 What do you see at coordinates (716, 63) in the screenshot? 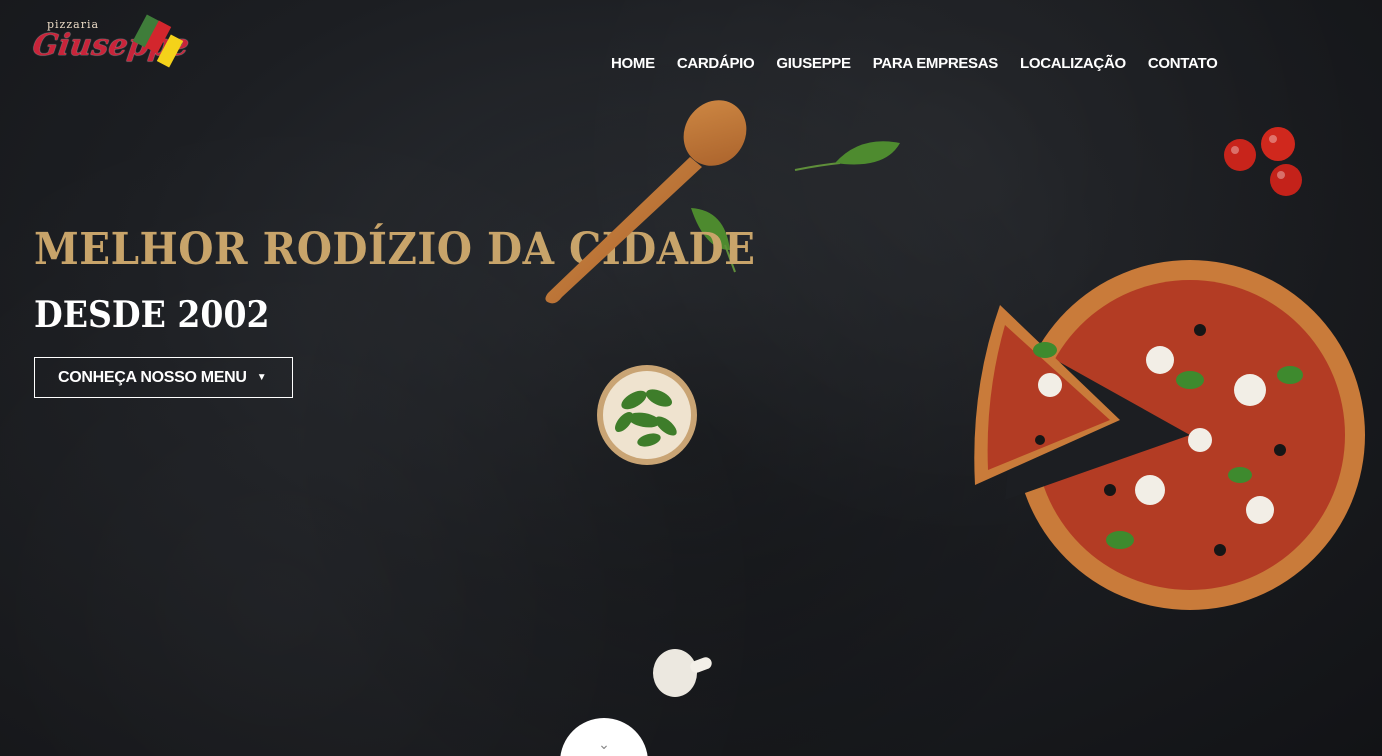
I see `nav-item-cardapio: CARDÁPIO` at bounding box center [716, 63].